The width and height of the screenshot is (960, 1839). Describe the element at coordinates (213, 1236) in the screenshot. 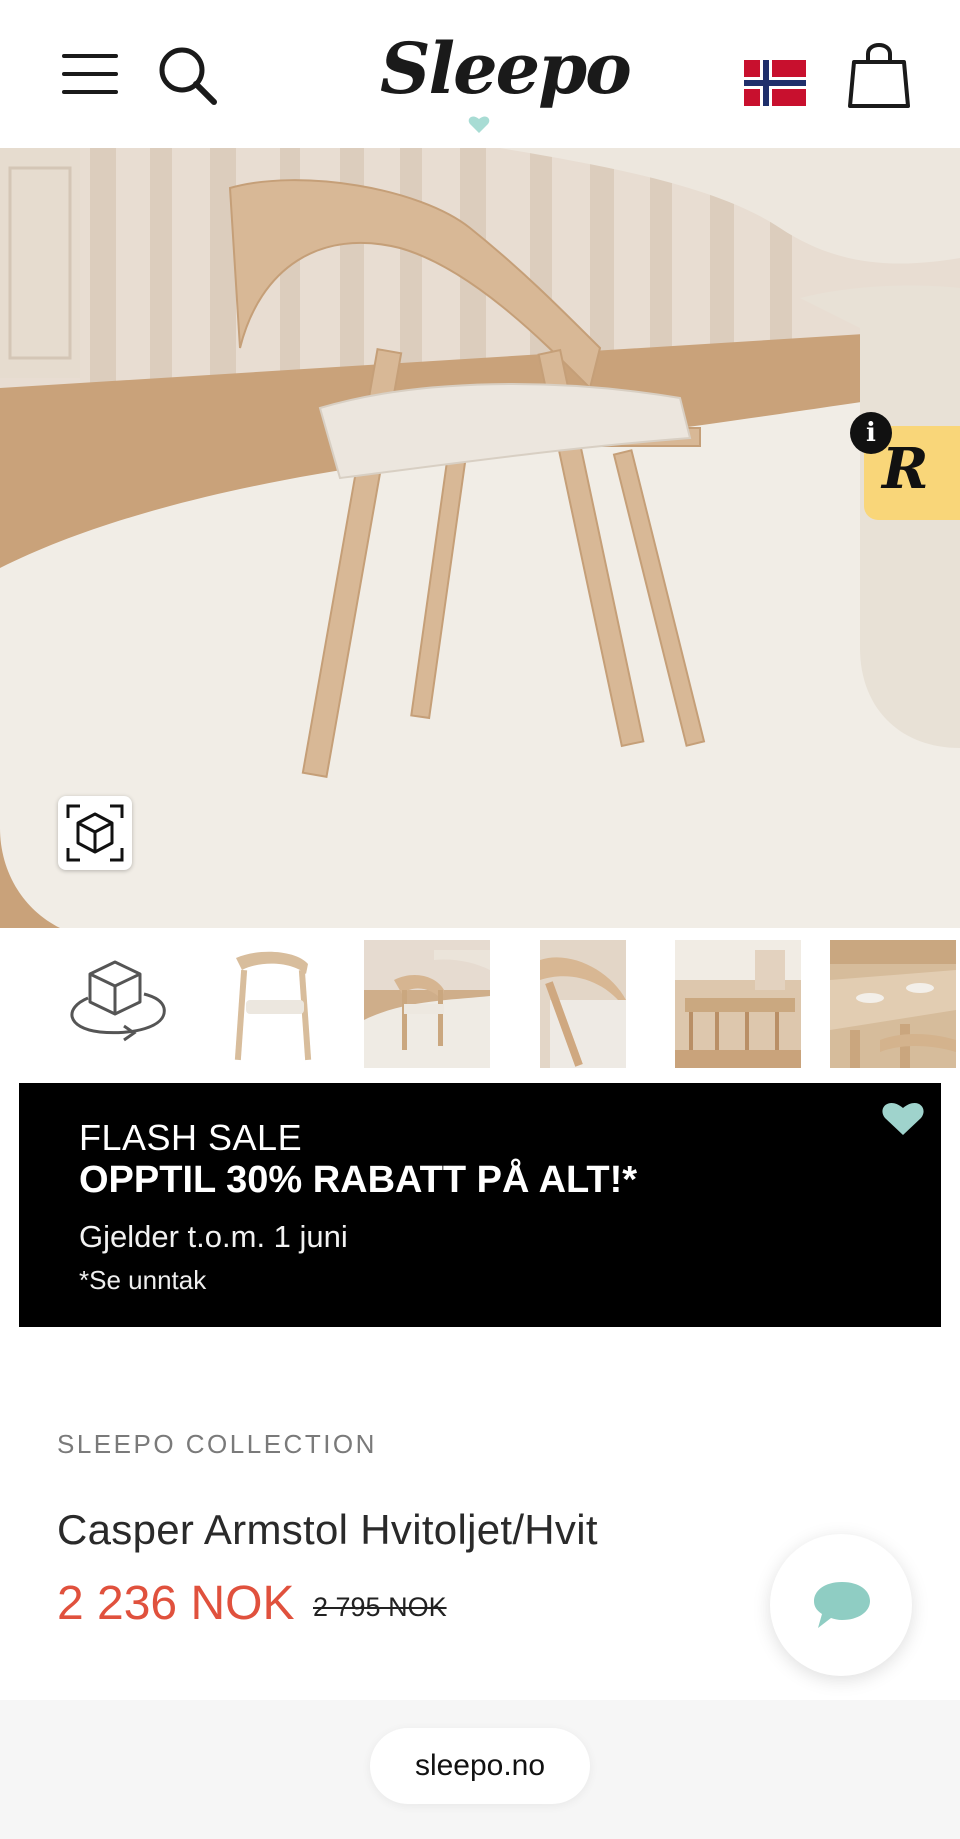

I see `banner-subtitle: Gjelder t.o.m. 1 juni` at that location.